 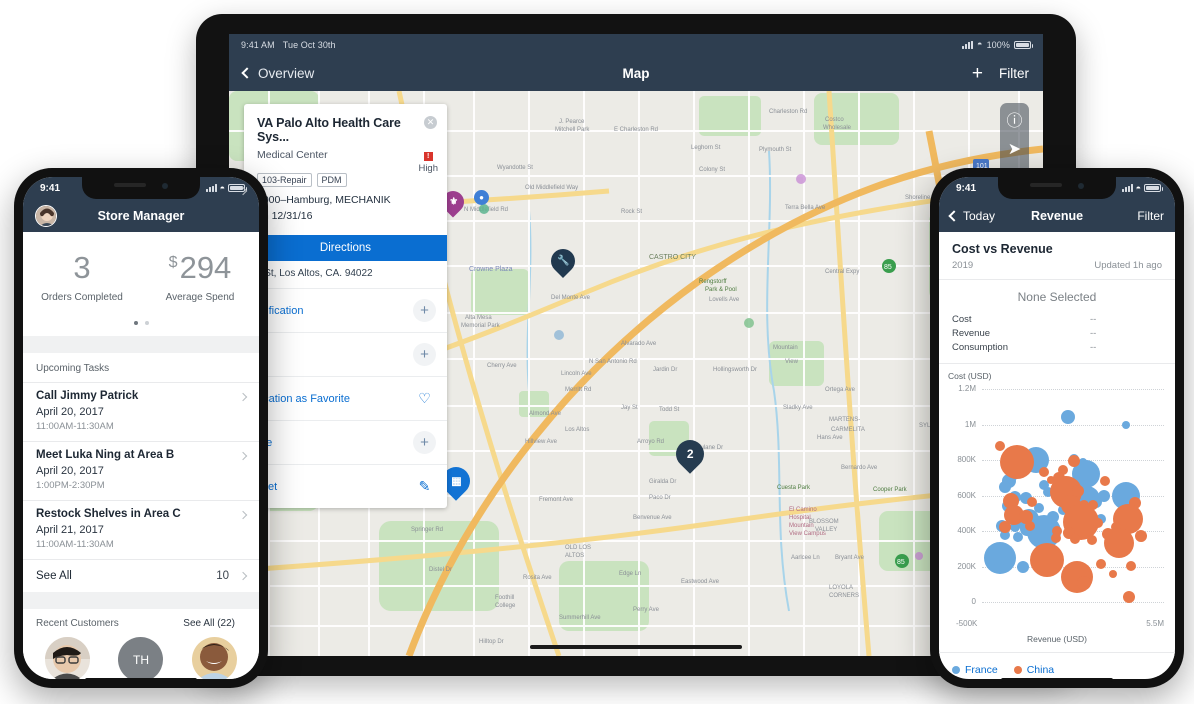 I want to click on customers-see-all-button: See All (22), so click(x=209, y=623).